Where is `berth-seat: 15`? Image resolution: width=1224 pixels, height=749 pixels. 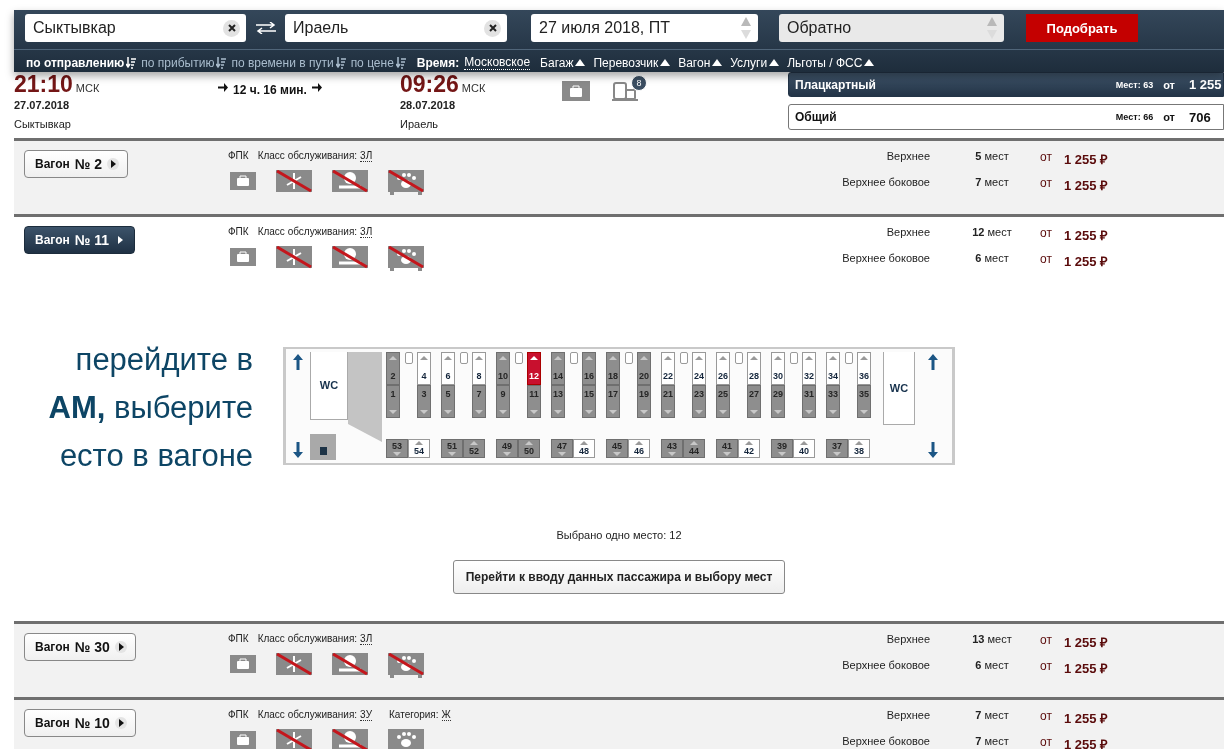
berth-seat: 15 is located at coordinates (589, 401).